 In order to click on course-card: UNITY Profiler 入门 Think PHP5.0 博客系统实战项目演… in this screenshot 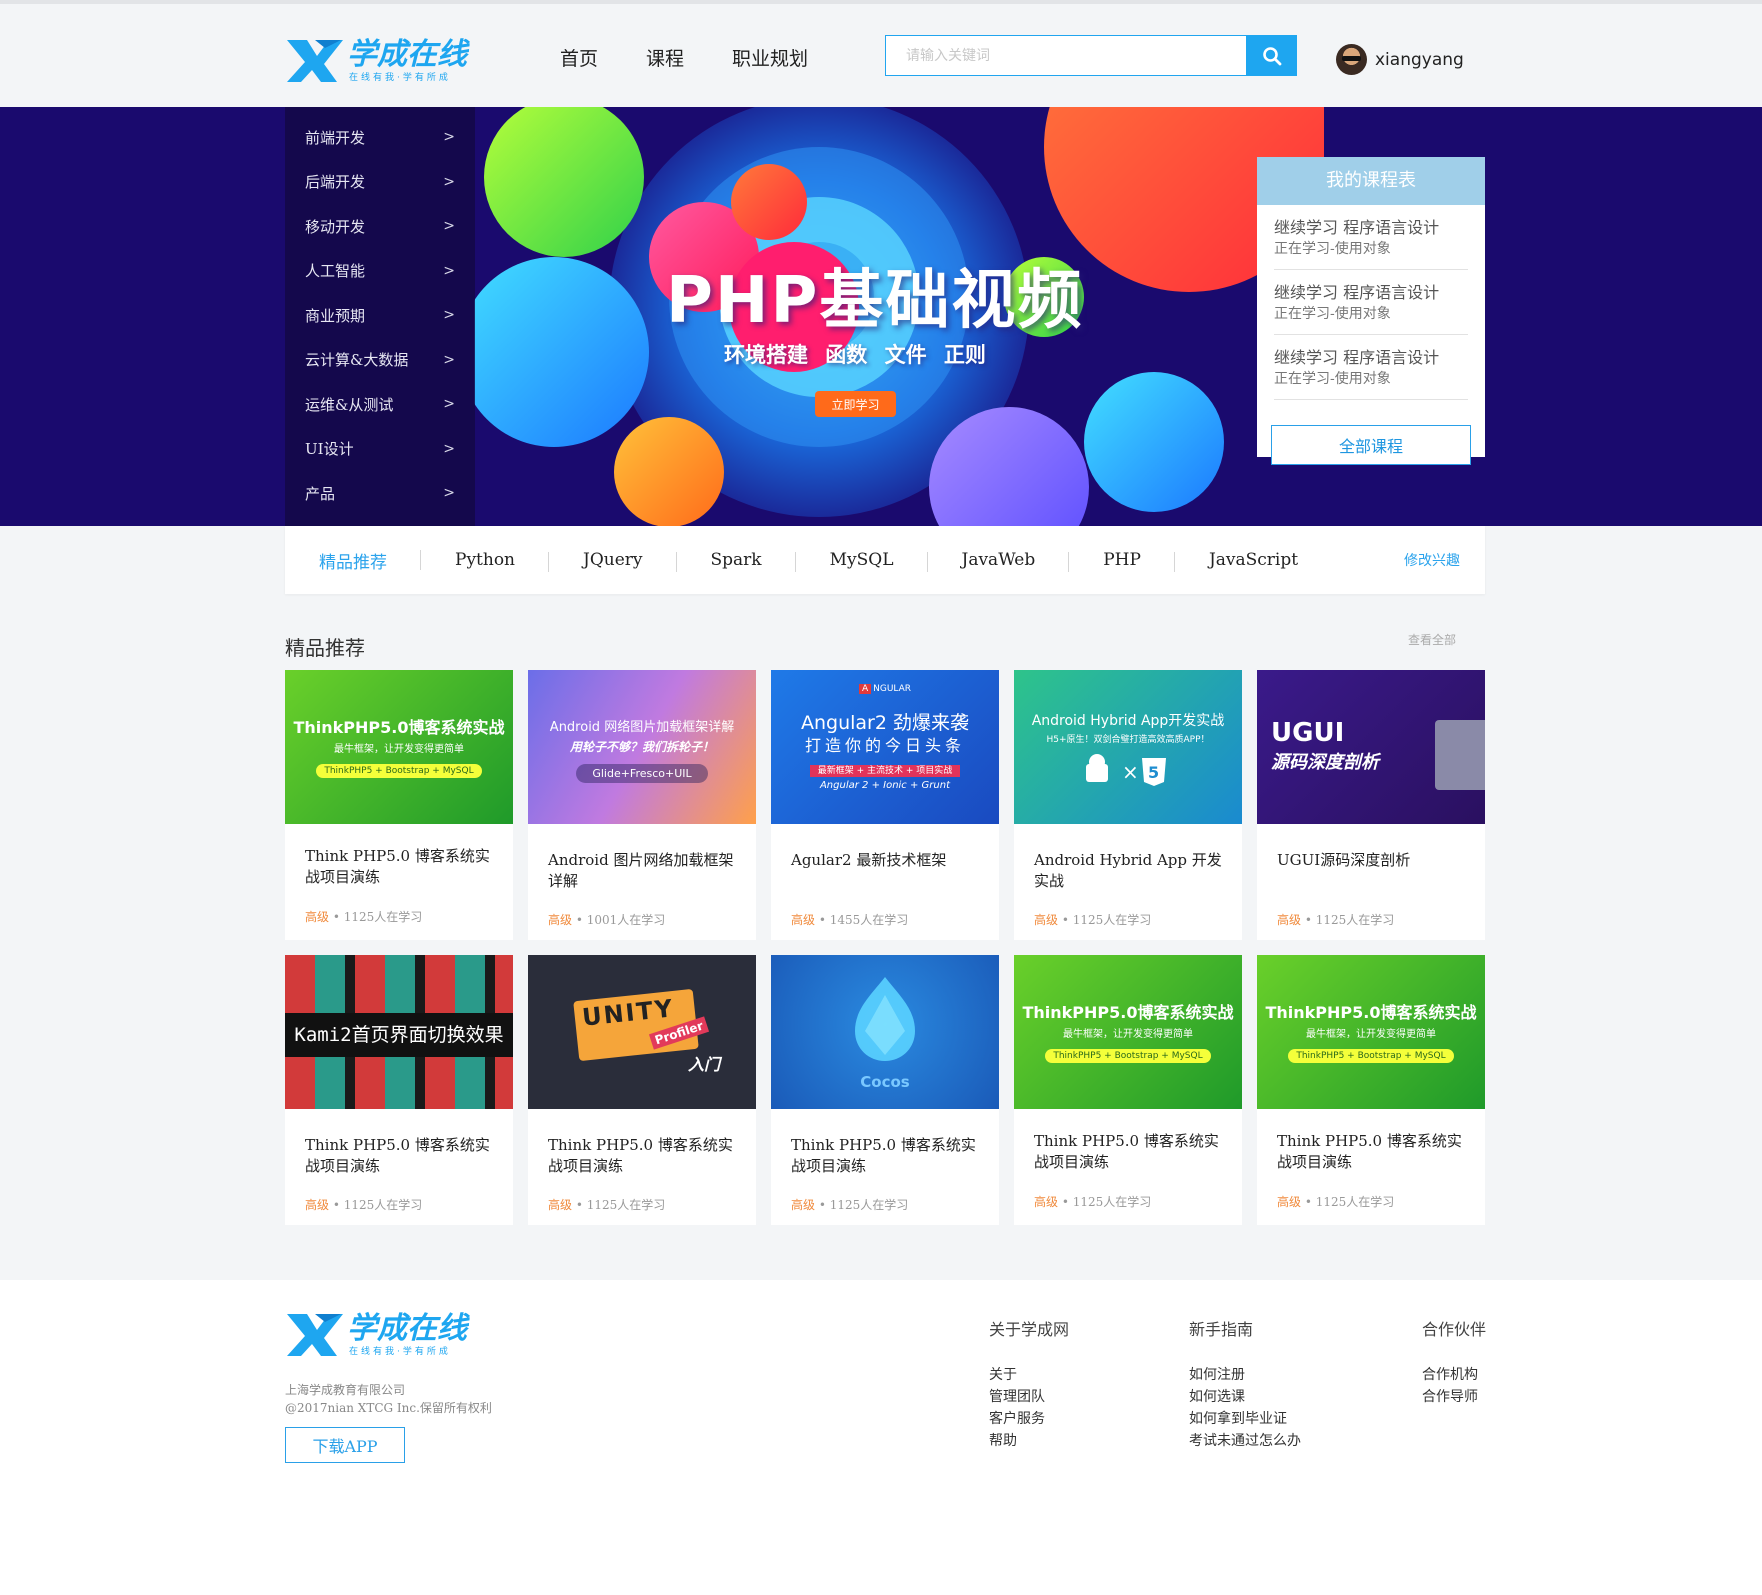, I will do `click(642, 1090)`.